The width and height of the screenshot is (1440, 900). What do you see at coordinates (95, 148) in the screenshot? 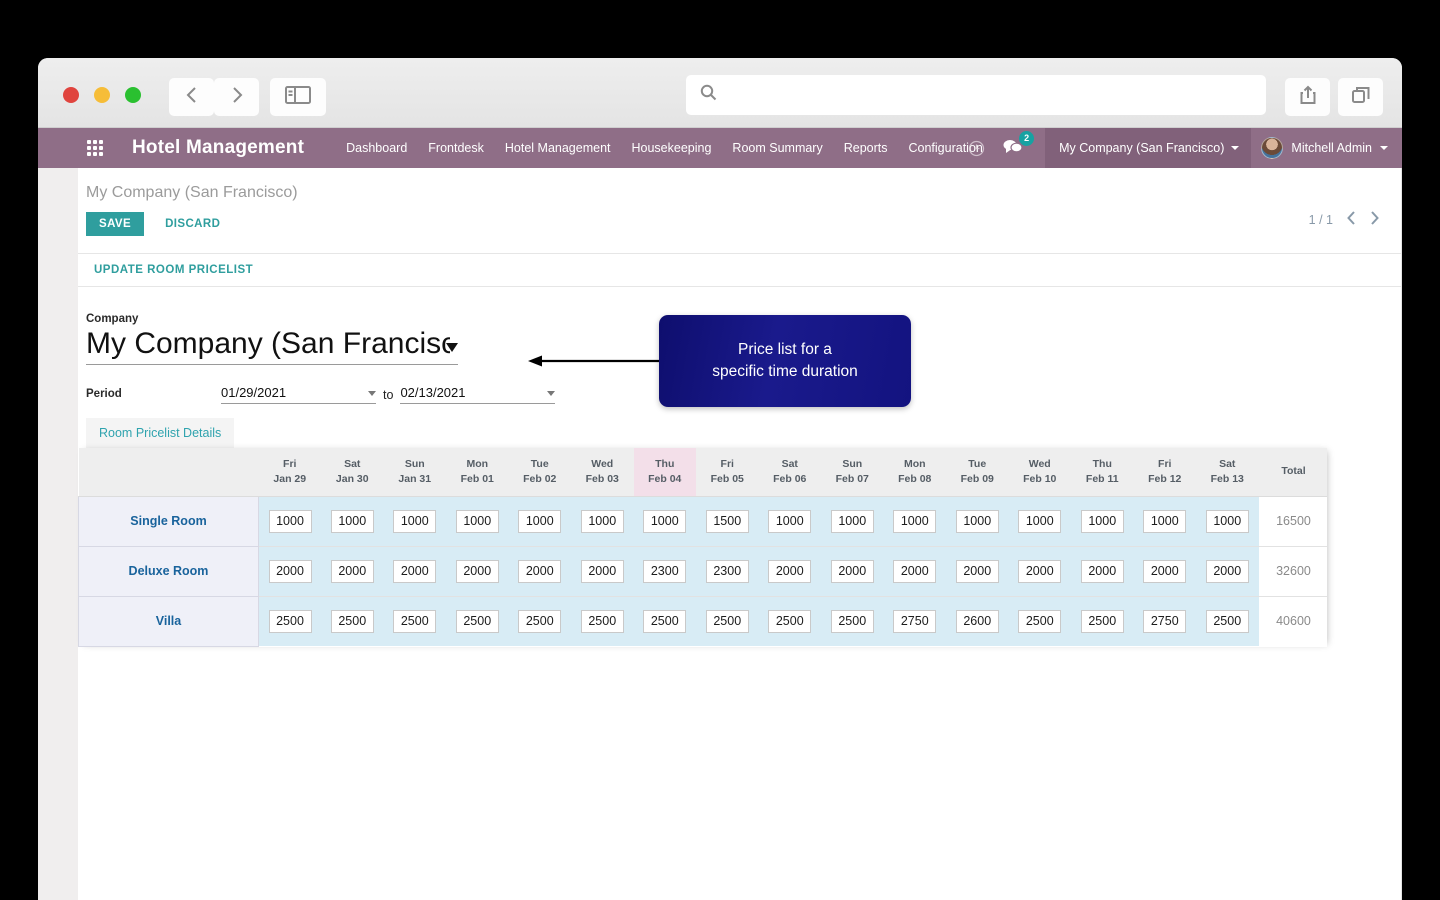
I see `apps-grid-icon` at bounding box center [95, 148].